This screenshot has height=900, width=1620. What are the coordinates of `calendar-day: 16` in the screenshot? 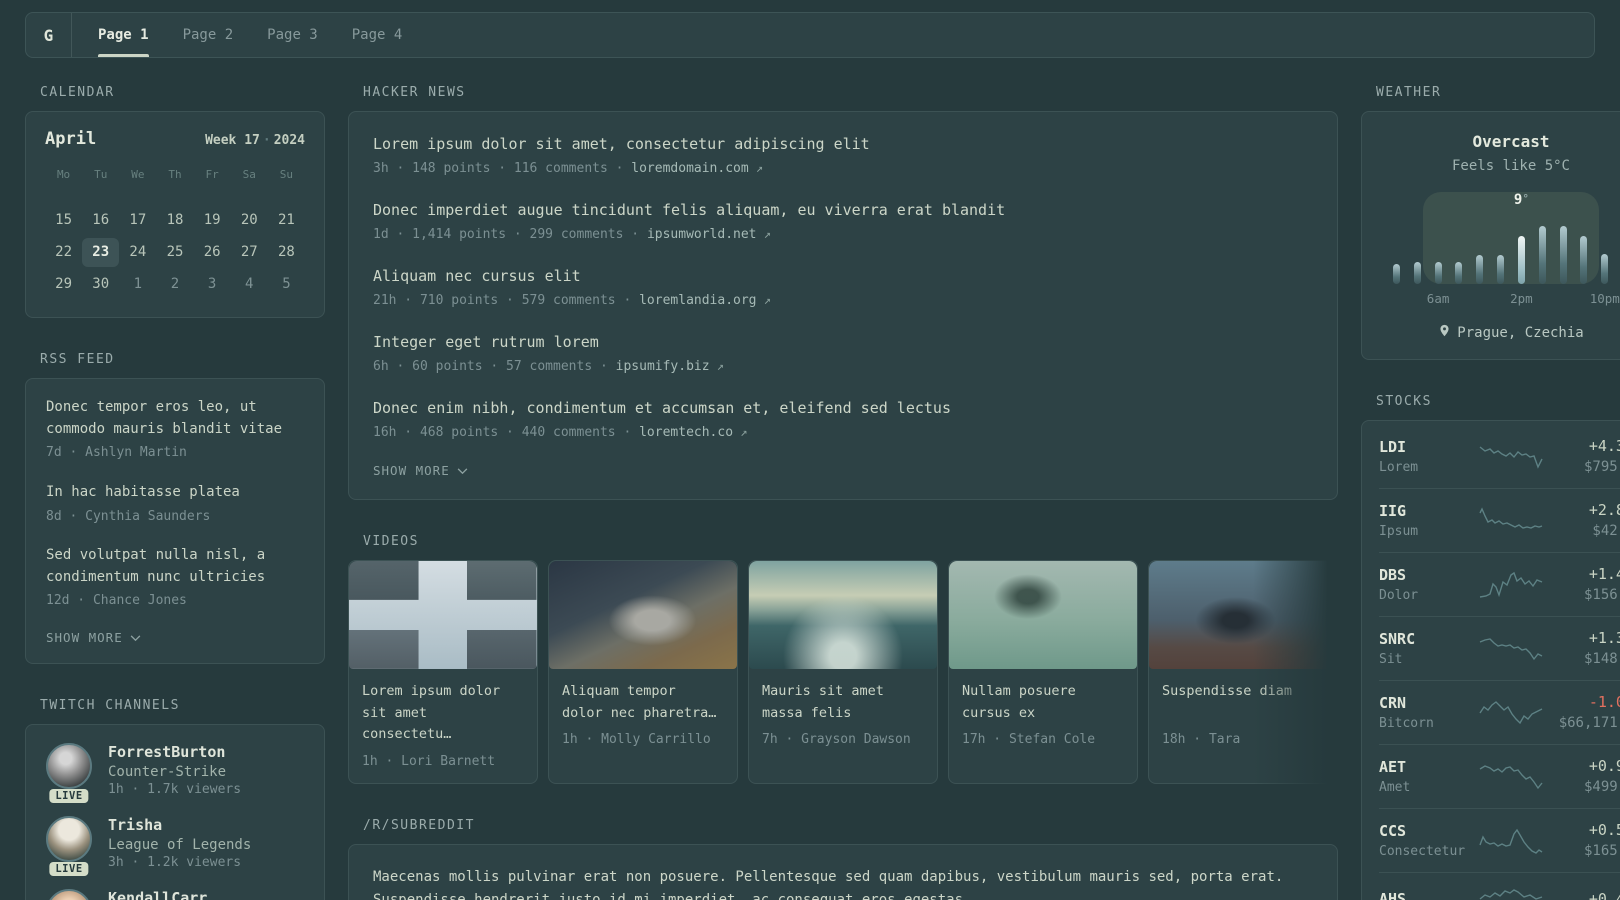 It's located at (101, 220).